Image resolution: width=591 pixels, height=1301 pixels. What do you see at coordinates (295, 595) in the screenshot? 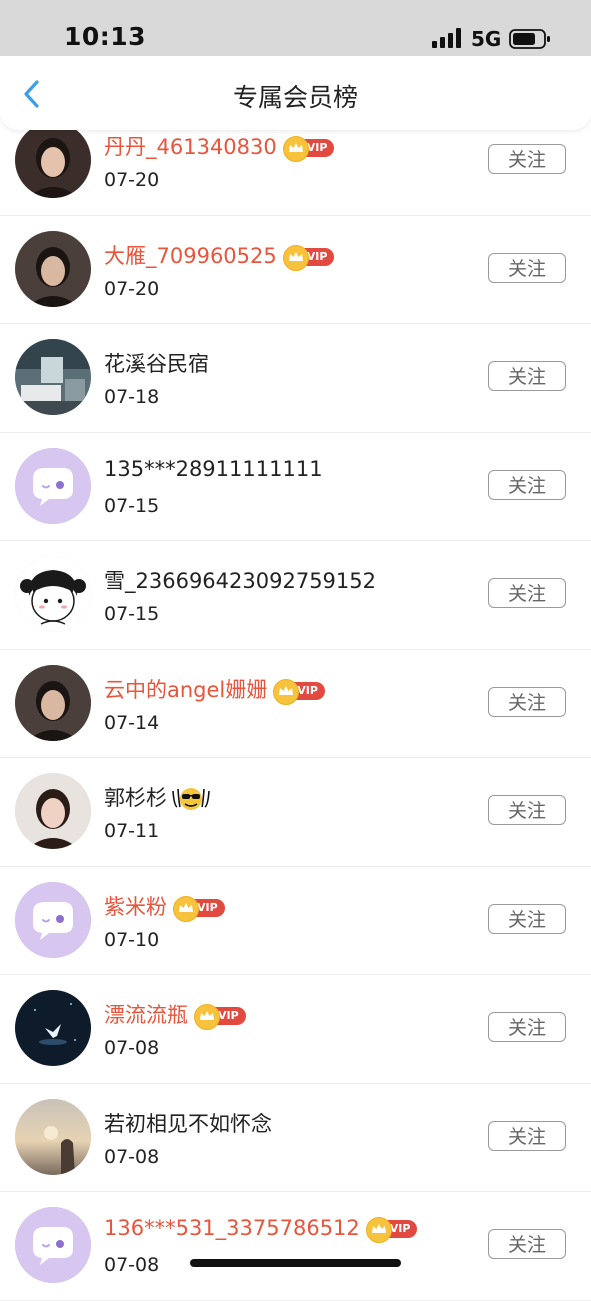
I see `member-row: 雪_236696423092759152 07-15 关注` at bounding box center [295, 595].